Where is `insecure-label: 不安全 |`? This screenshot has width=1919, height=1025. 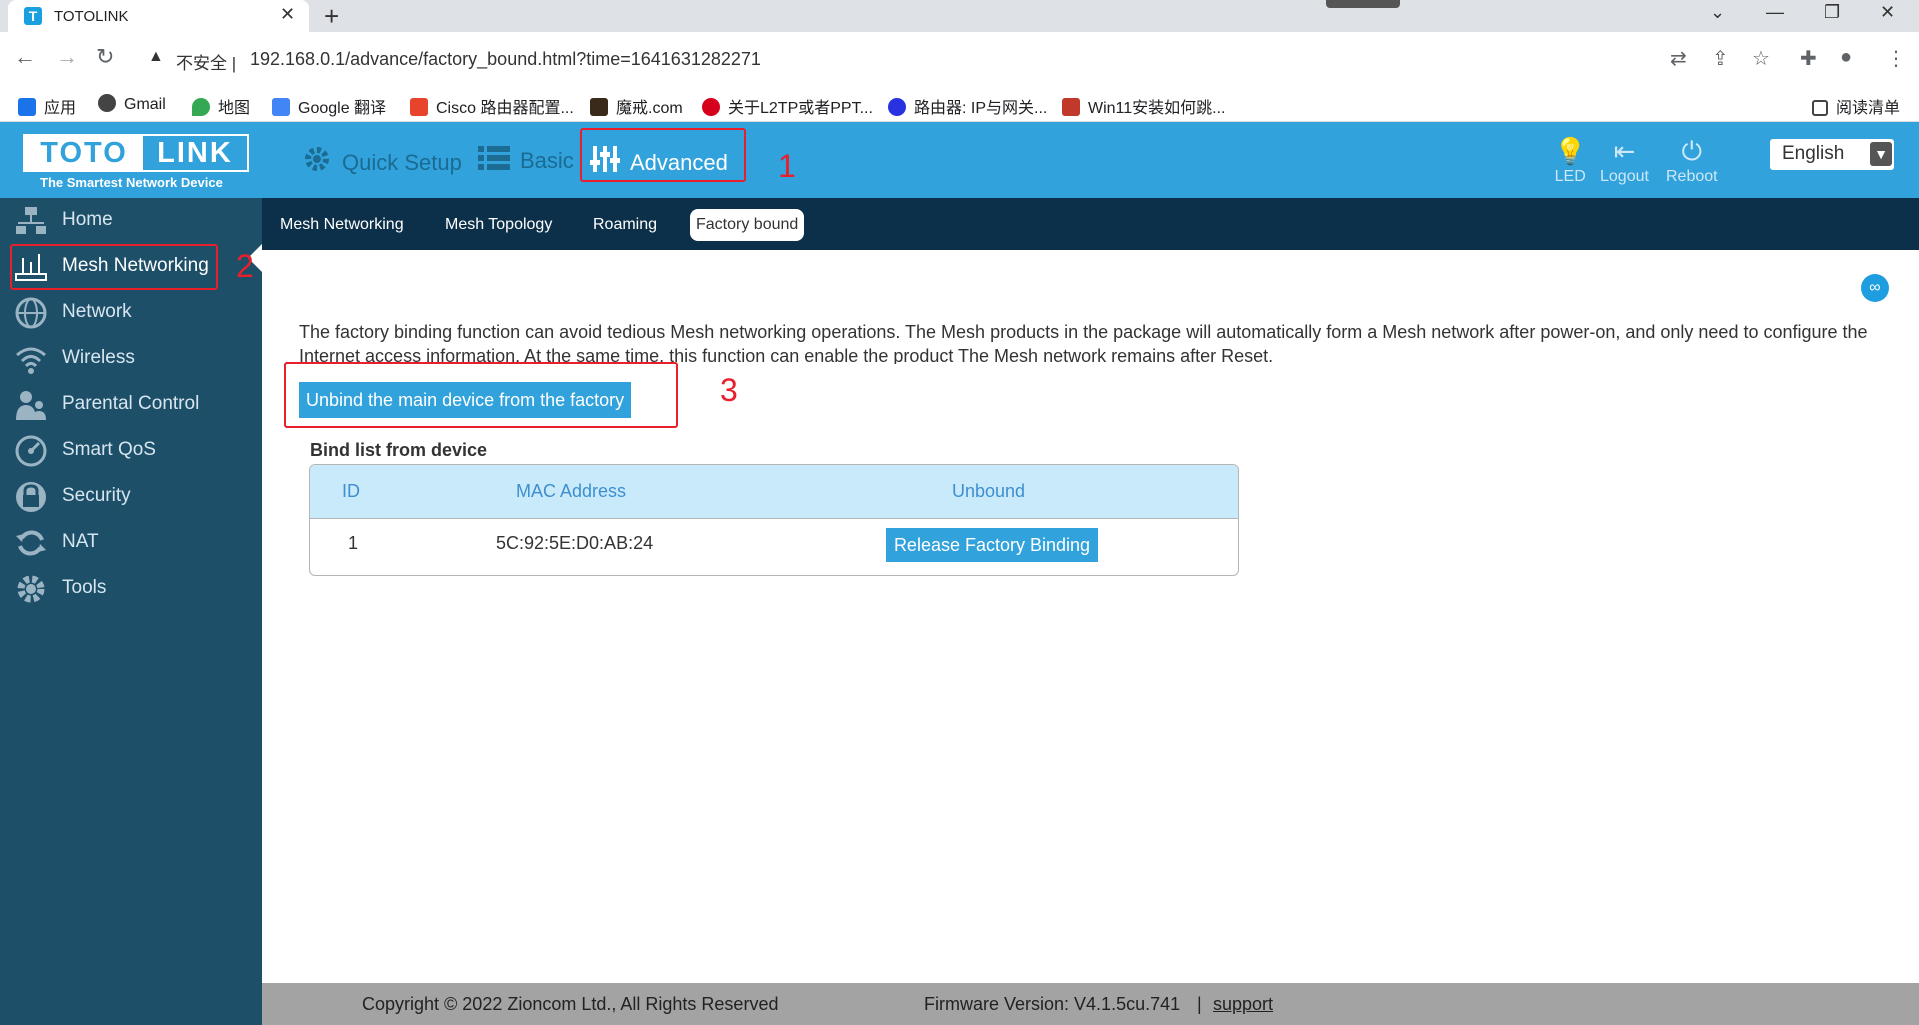 insecure-label: 不安全 | is located at coordinates (206, 63).